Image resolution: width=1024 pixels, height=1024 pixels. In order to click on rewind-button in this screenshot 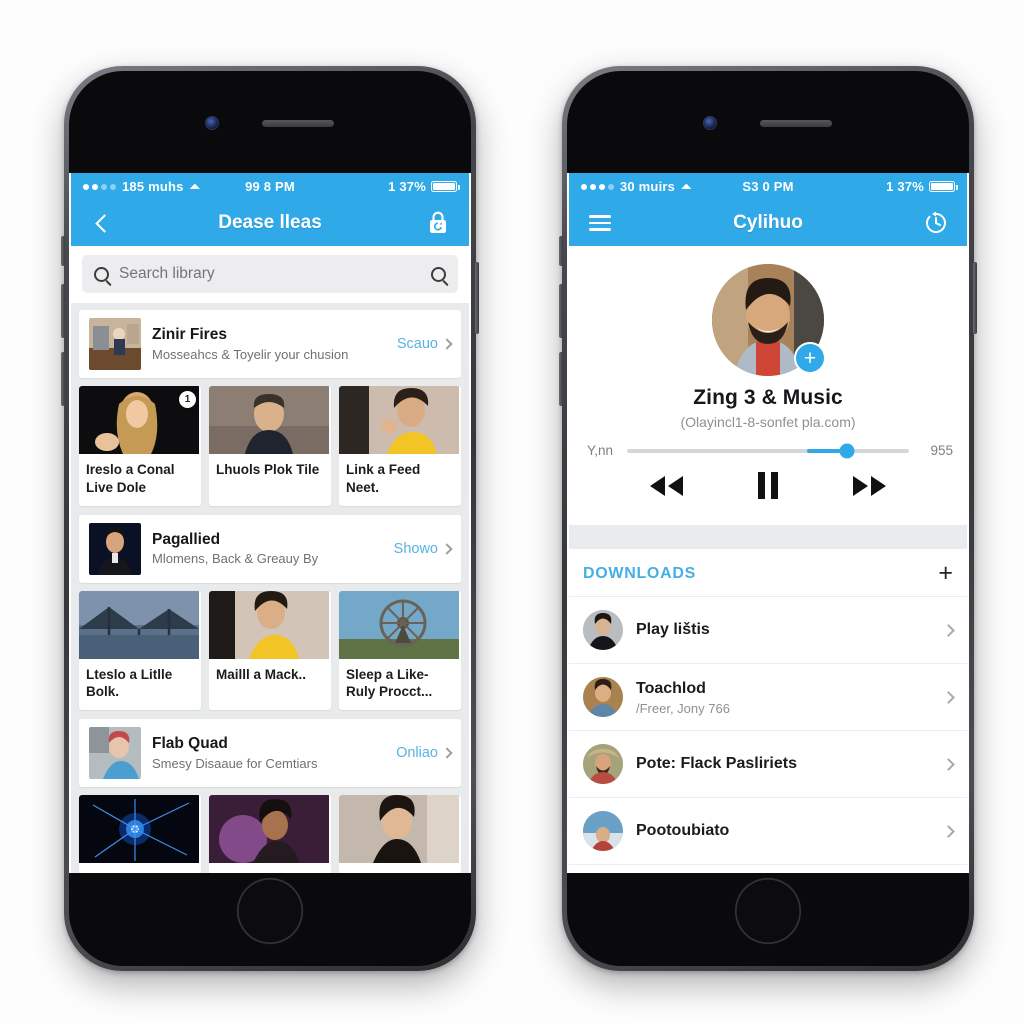, I will do `click(666, 486)`.